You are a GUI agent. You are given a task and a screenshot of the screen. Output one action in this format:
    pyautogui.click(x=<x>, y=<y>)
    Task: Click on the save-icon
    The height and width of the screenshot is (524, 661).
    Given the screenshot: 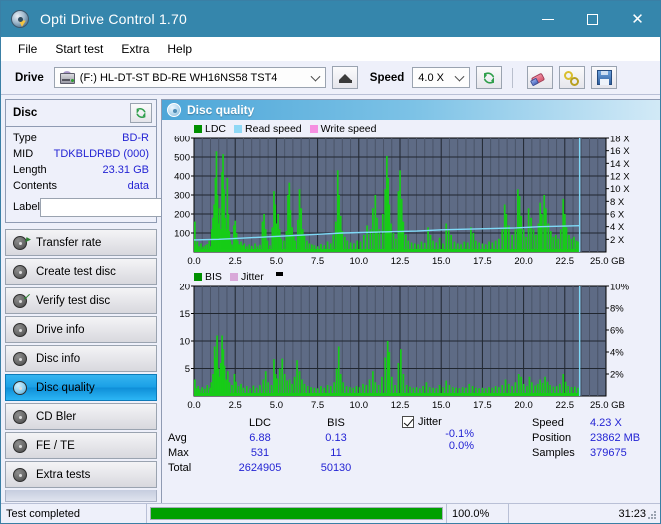 What is the action you would take?
    pyautogui.click(x=604, y=77)
    